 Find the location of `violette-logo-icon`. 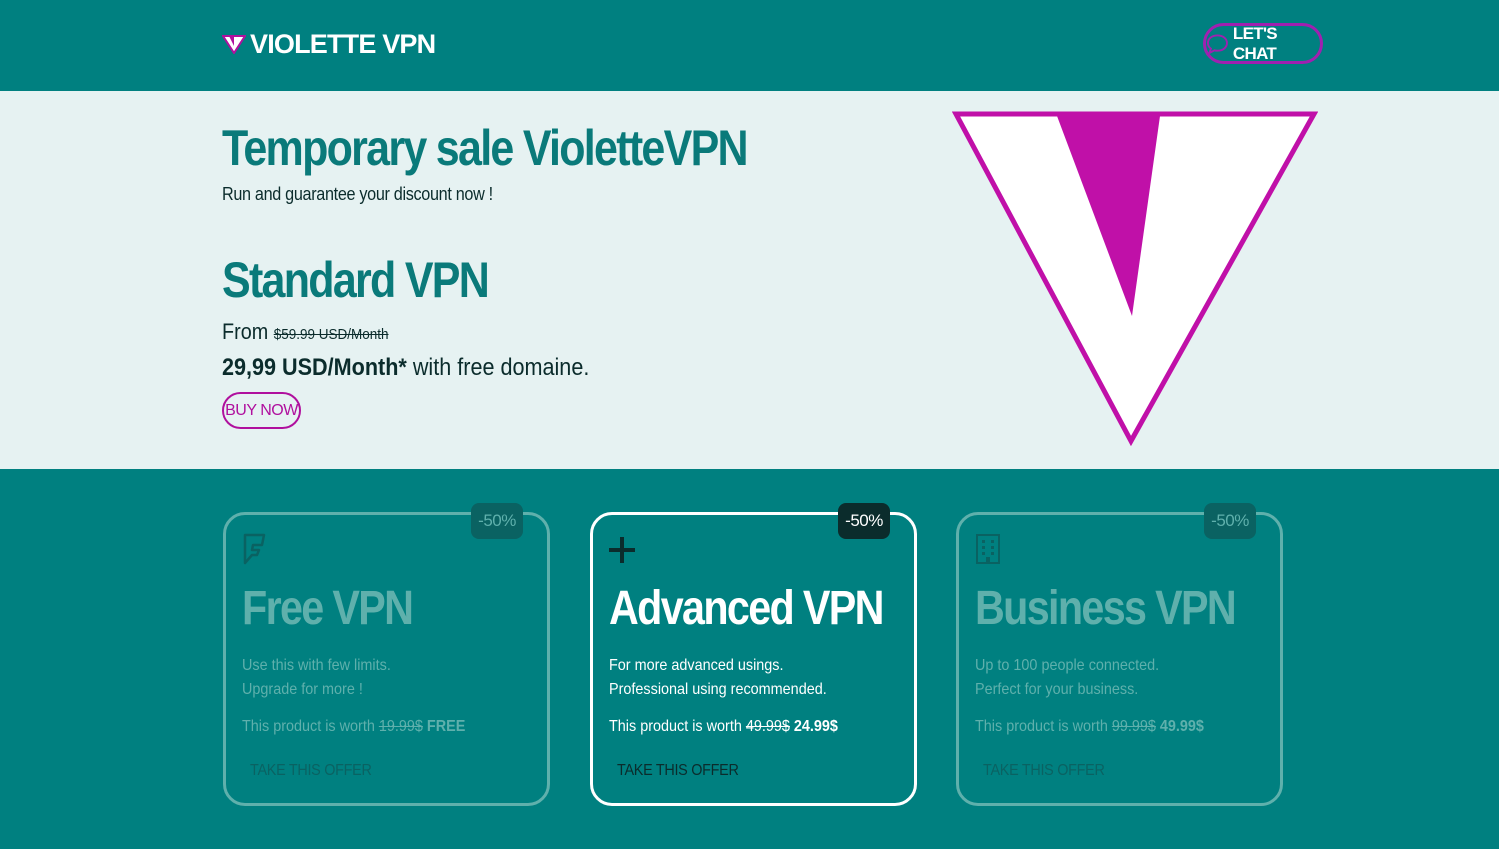

violette-logo-icon is located at coordinates (234, 44).